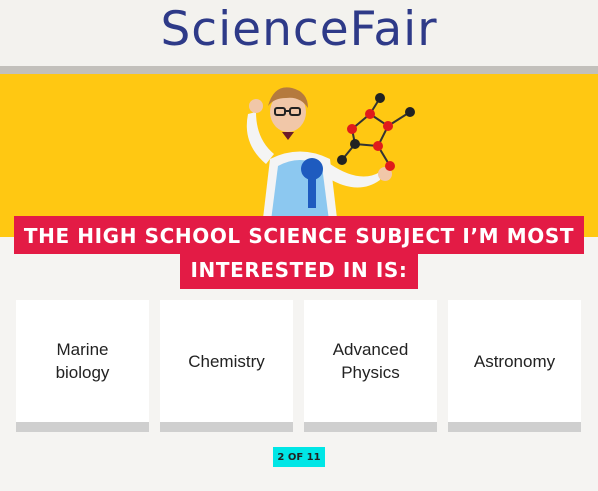 The image size is (598, 491). I want to click on answer-option-advanced-physics: Advanced Physics, so click(370, 366).